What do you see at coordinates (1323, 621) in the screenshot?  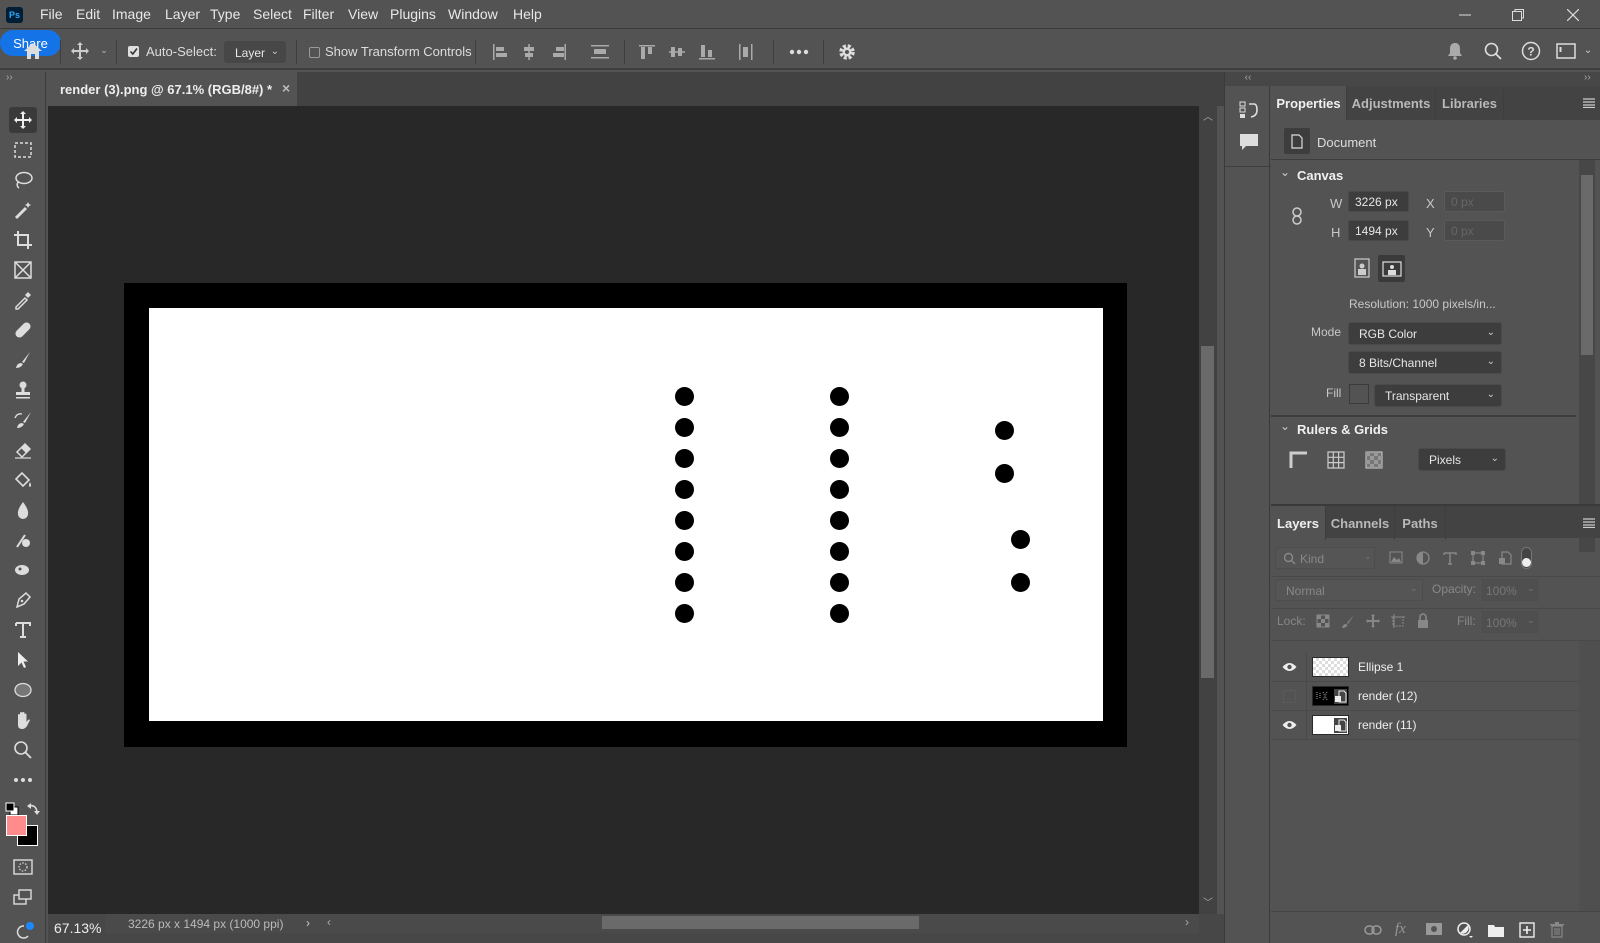 I see `lock-transparent-pixels-icon` at bounding box center [1323, 621].